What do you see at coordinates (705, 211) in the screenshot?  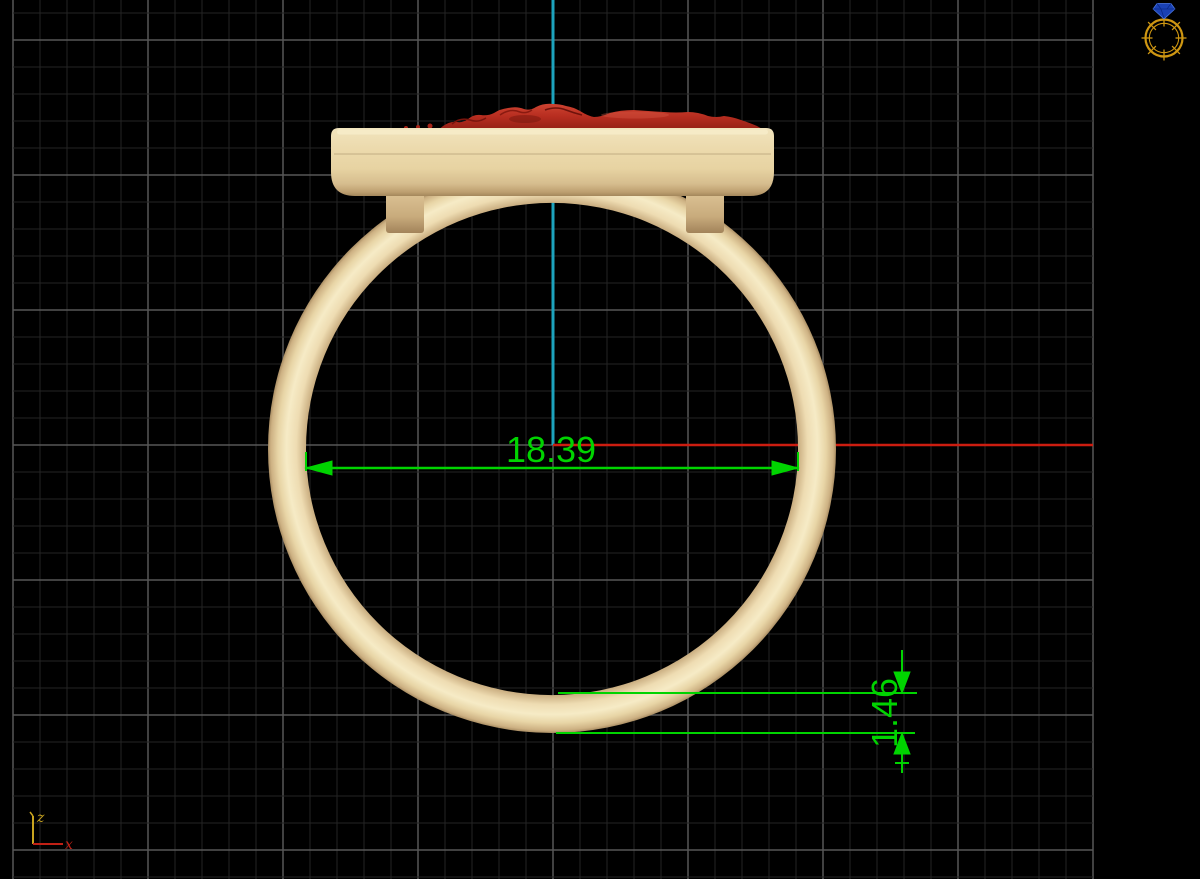 I see `bezel-seat-tab-right` at bounding box center [705, 211].